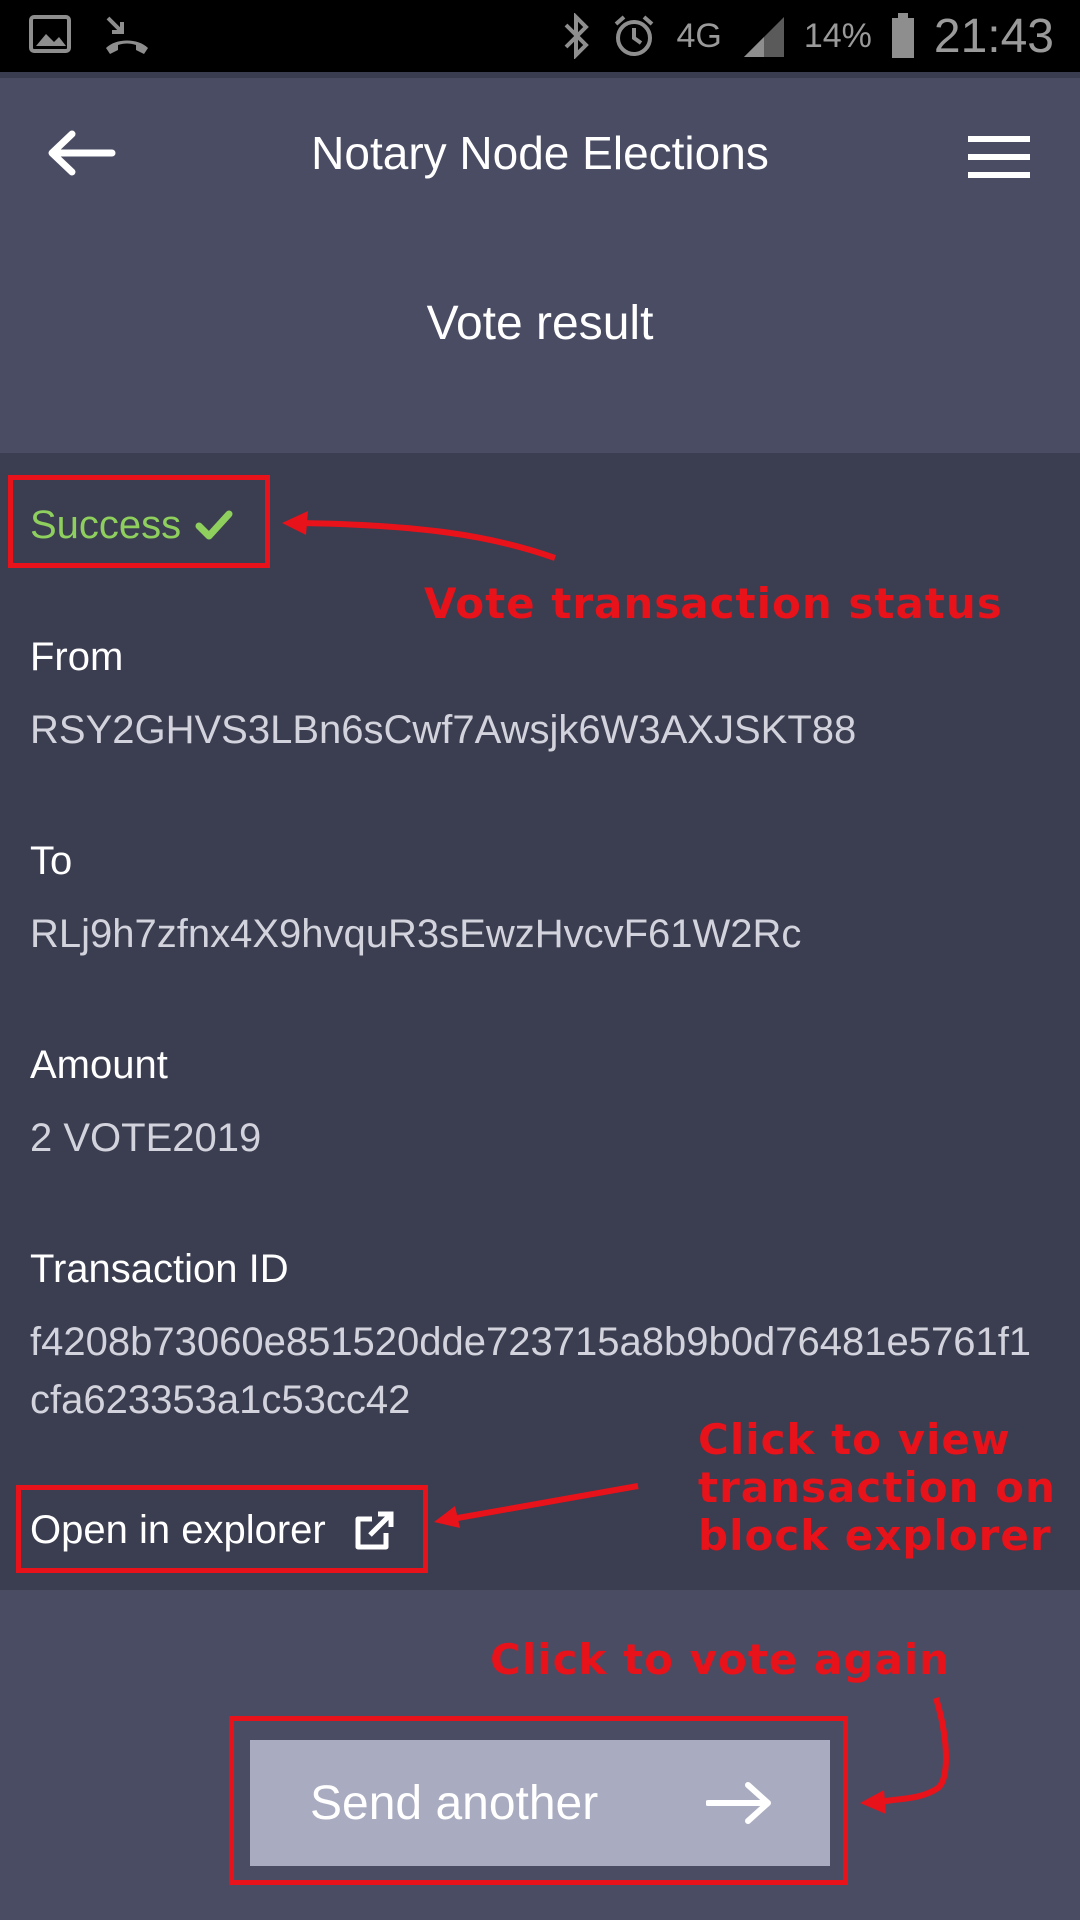 This screenshot has width=1080, height=1920. I want to click on signal-icon, so click(763, 37).